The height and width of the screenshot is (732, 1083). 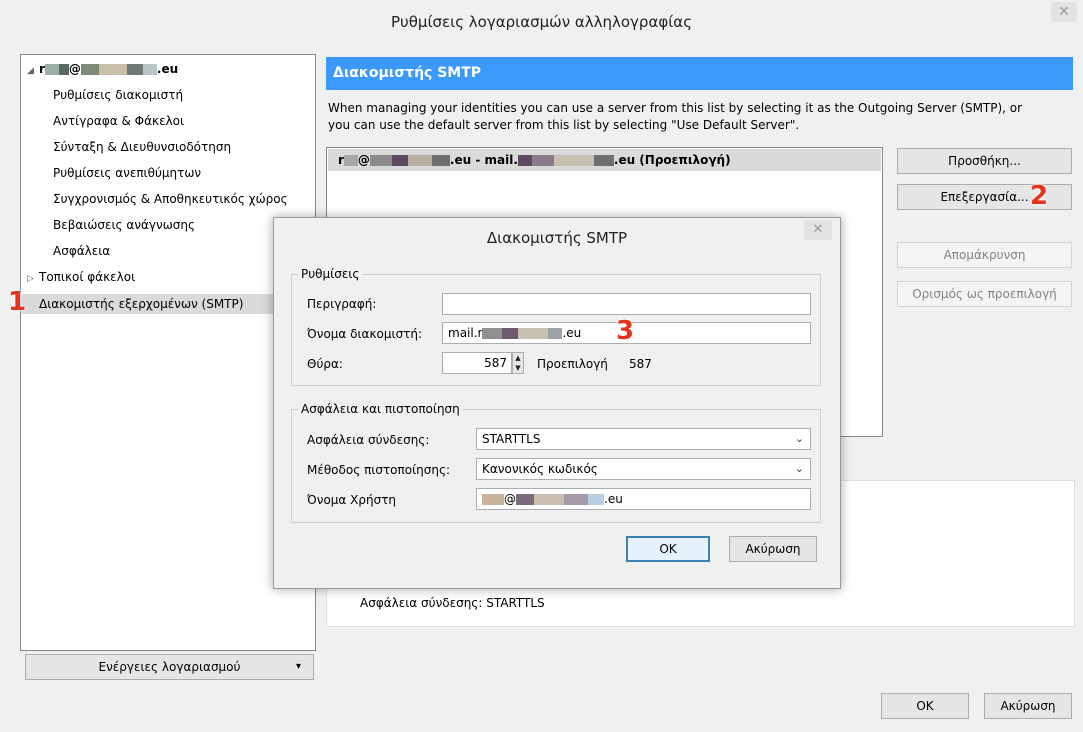 What do you see at coordinates (984, 255) in the screenshot?
I see `remove-server-button: Απομάκρυνση` at bounding box center [984, 255].